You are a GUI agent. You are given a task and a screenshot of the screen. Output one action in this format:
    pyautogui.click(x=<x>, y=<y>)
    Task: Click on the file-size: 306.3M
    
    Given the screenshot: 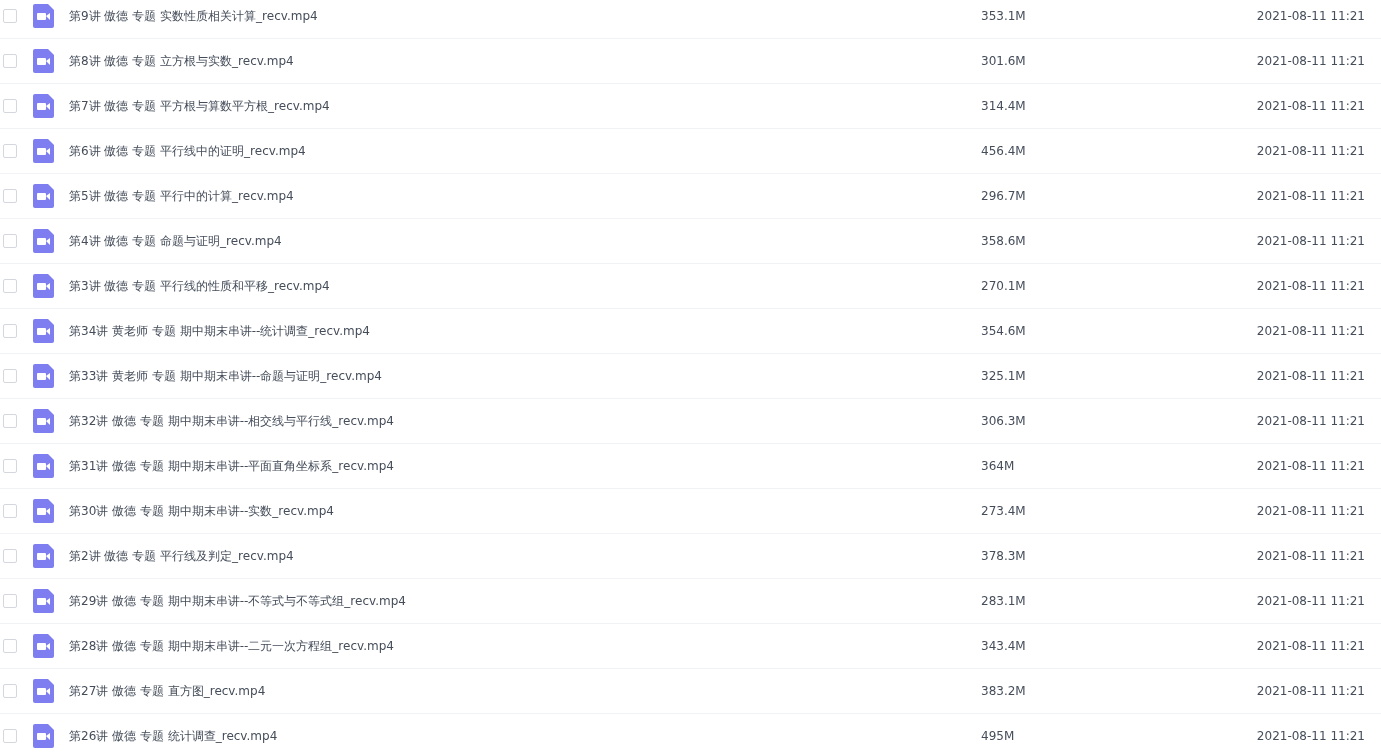 What is the action you would take?
    pyautogui.click(x=1004, y=421)
    